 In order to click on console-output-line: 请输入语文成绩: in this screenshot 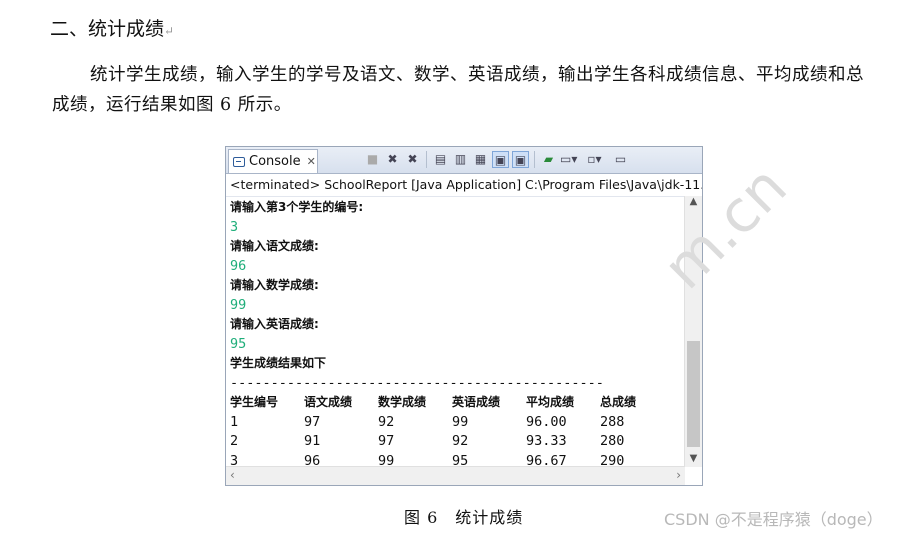, I will do `click(274, 246)`.